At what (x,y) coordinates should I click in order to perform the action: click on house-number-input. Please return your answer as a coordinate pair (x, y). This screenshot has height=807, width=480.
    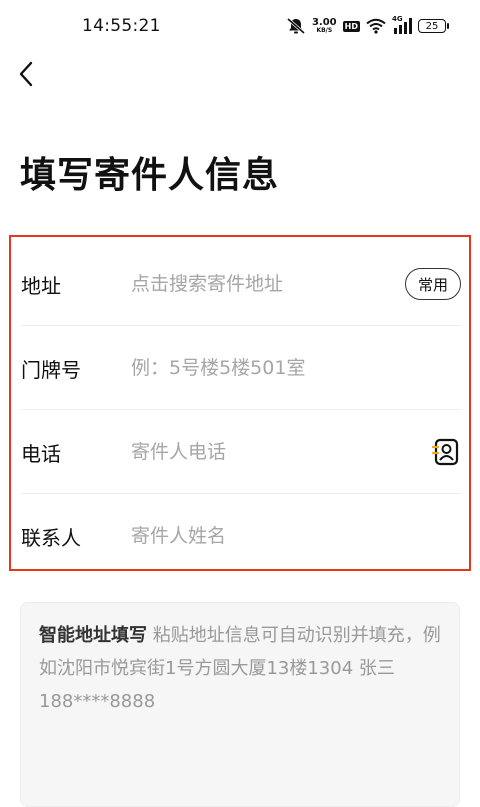
    Looking at the image, I should click on (296, 368).